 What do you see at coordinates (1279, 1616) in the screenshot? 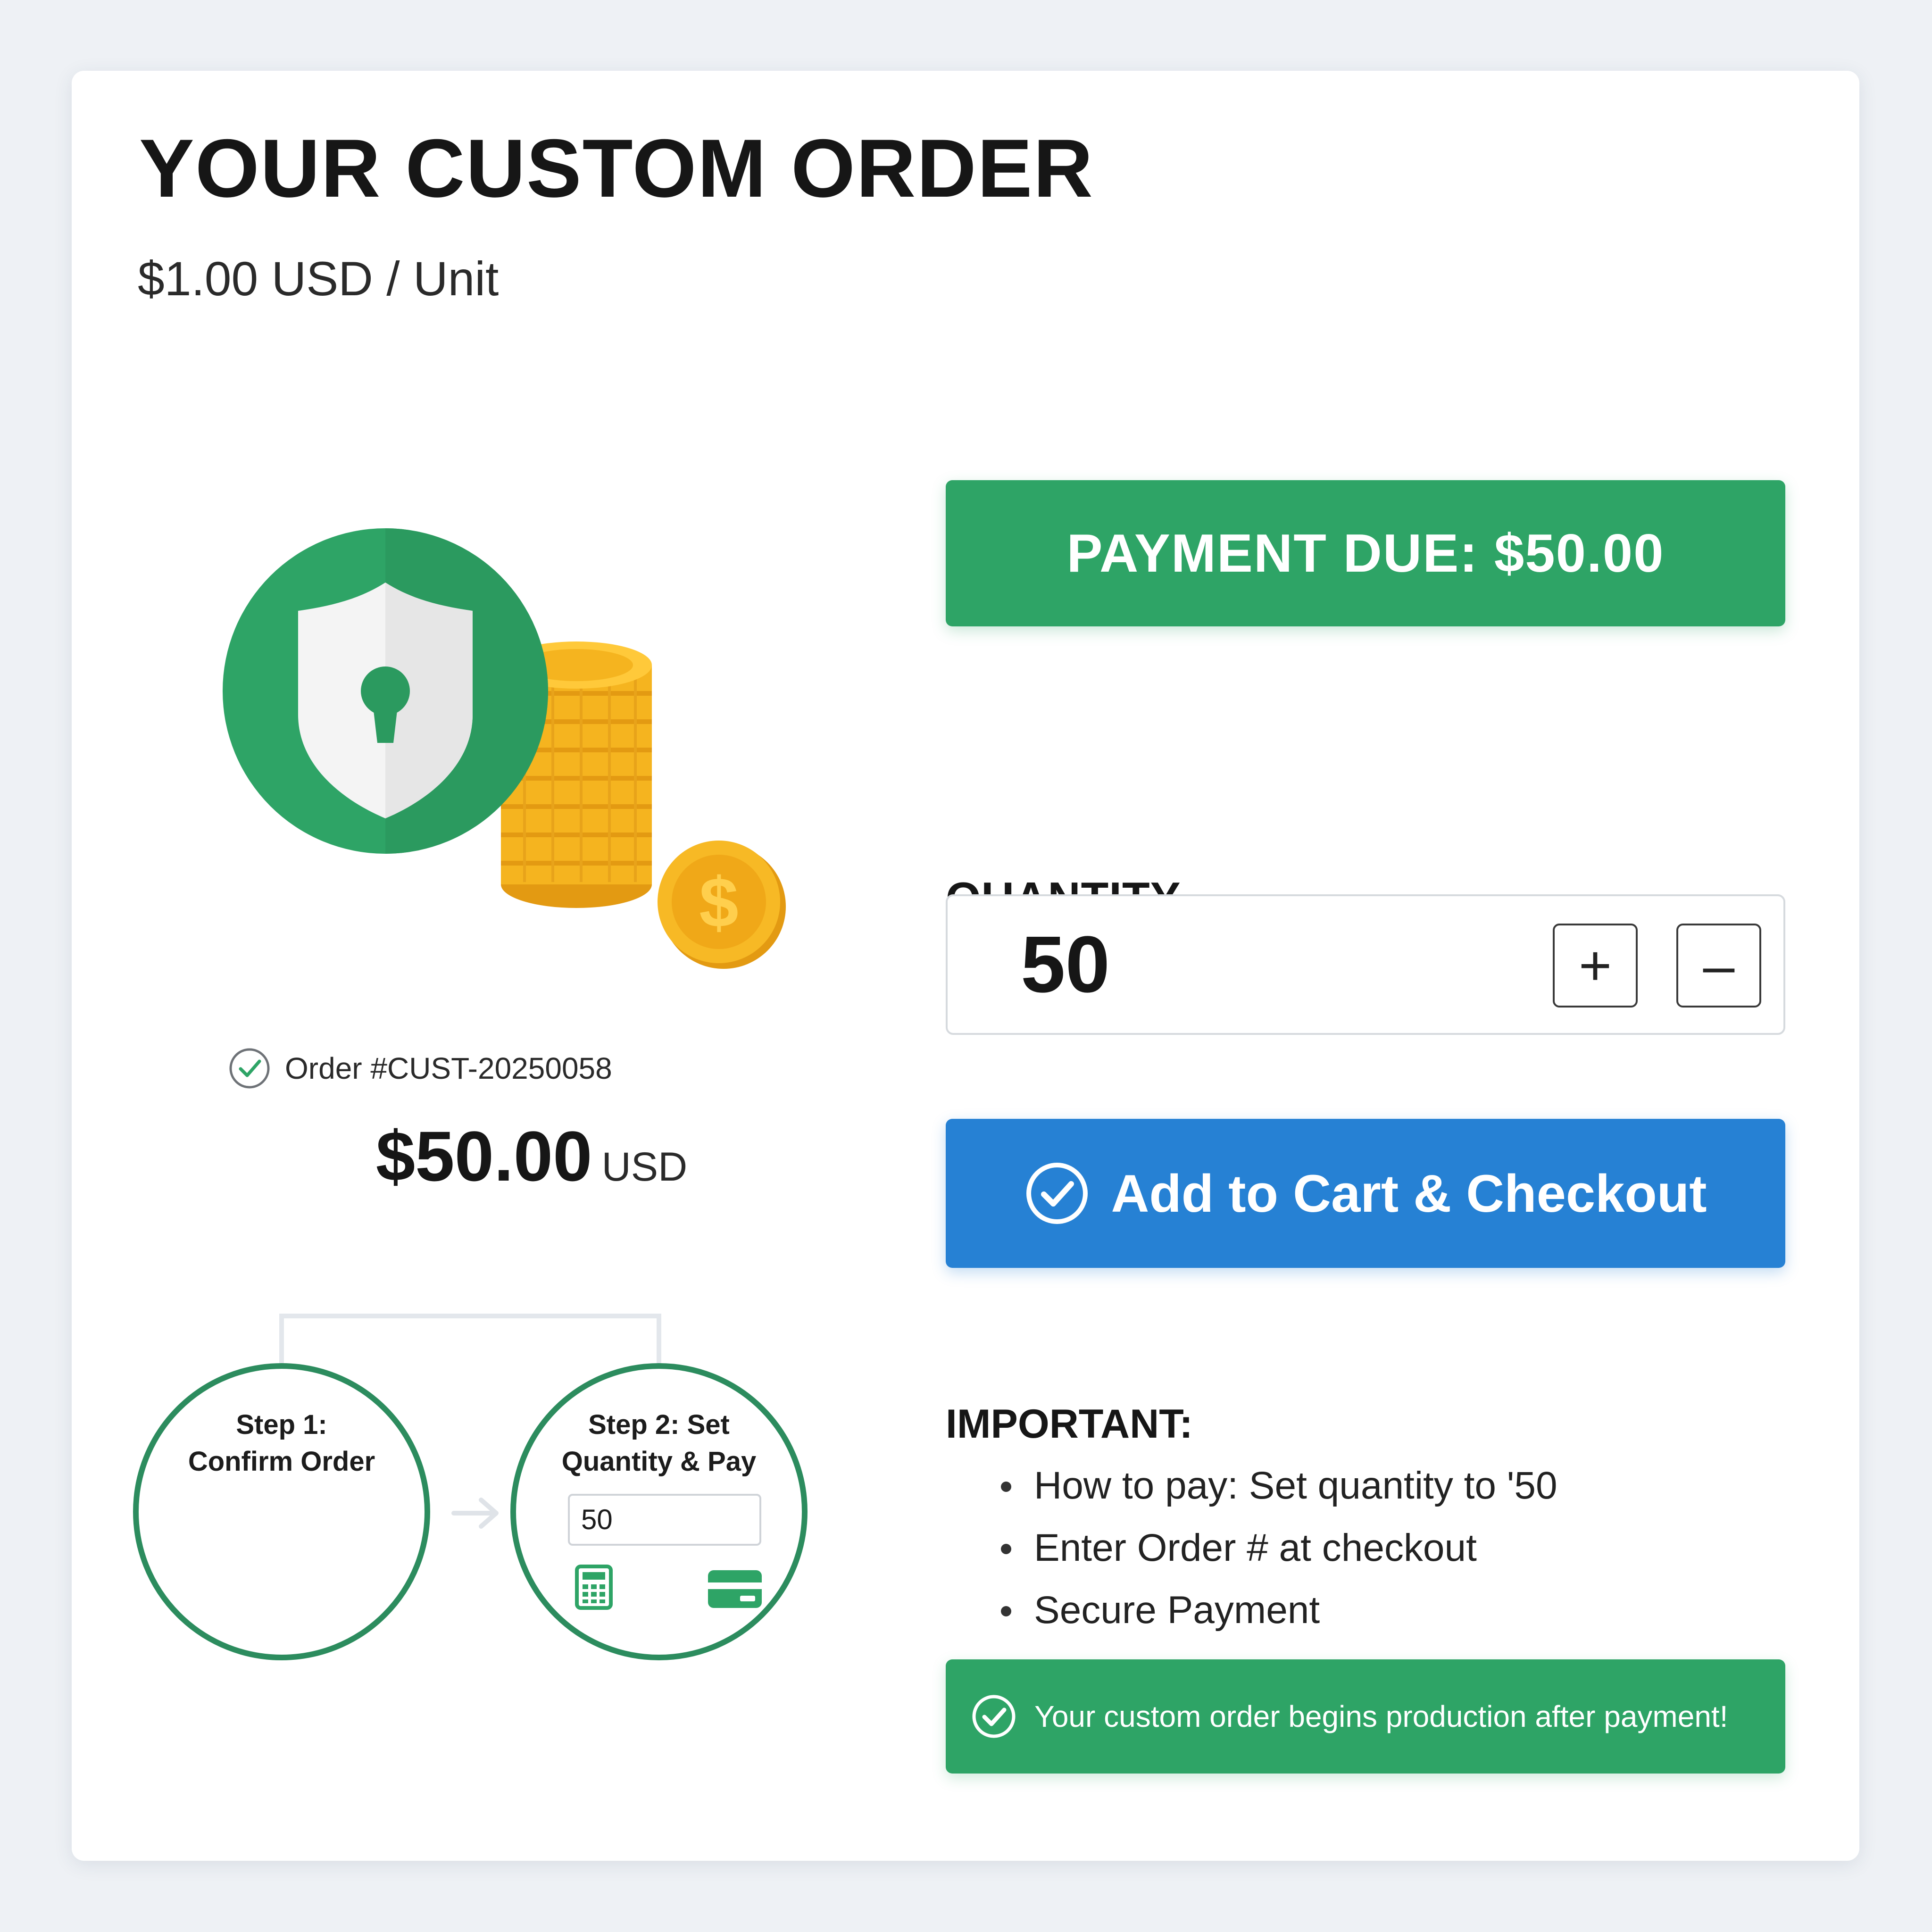
I see `important-item: Secure Payment` at bounding box center [1279, 1616].